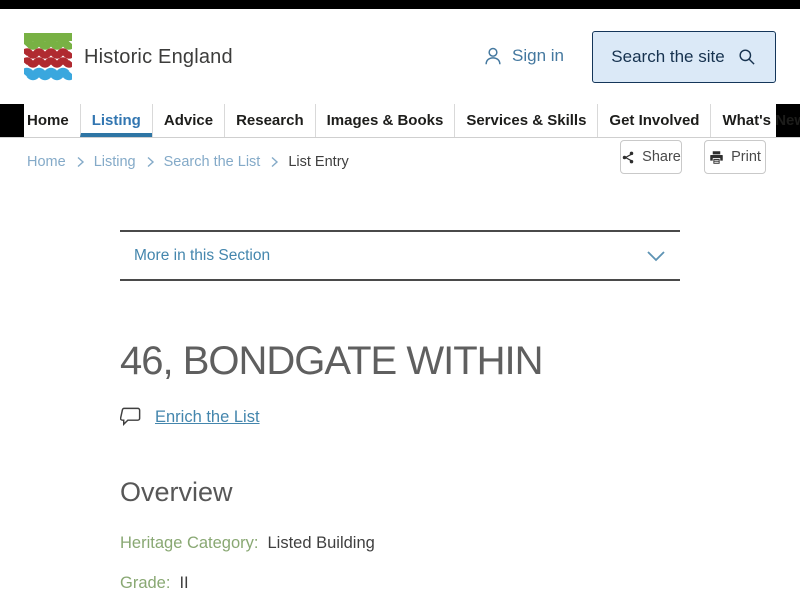  Describe the element at coordinates (746, 157) in the screenshot. I see `print-label: Print` at that location.